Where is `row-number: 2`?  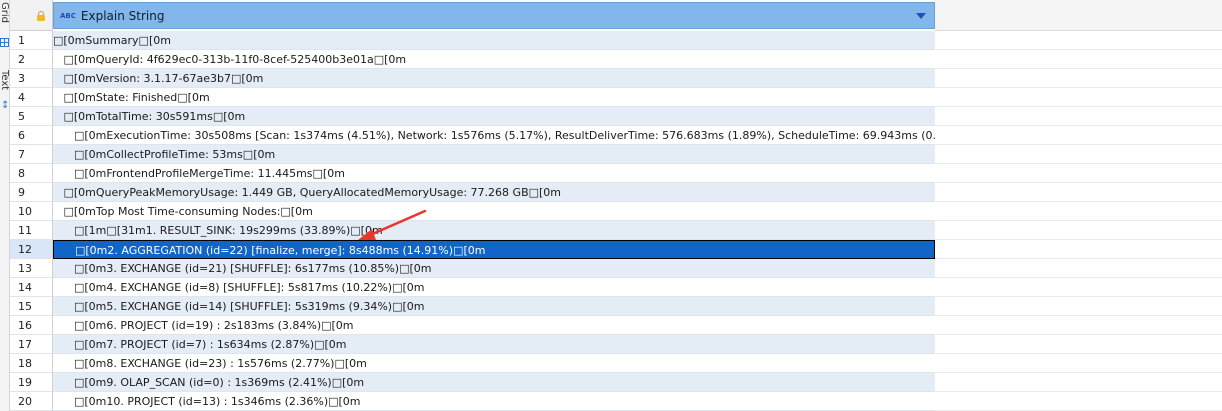 row-number: 2 is located at coordinates (31, 59).